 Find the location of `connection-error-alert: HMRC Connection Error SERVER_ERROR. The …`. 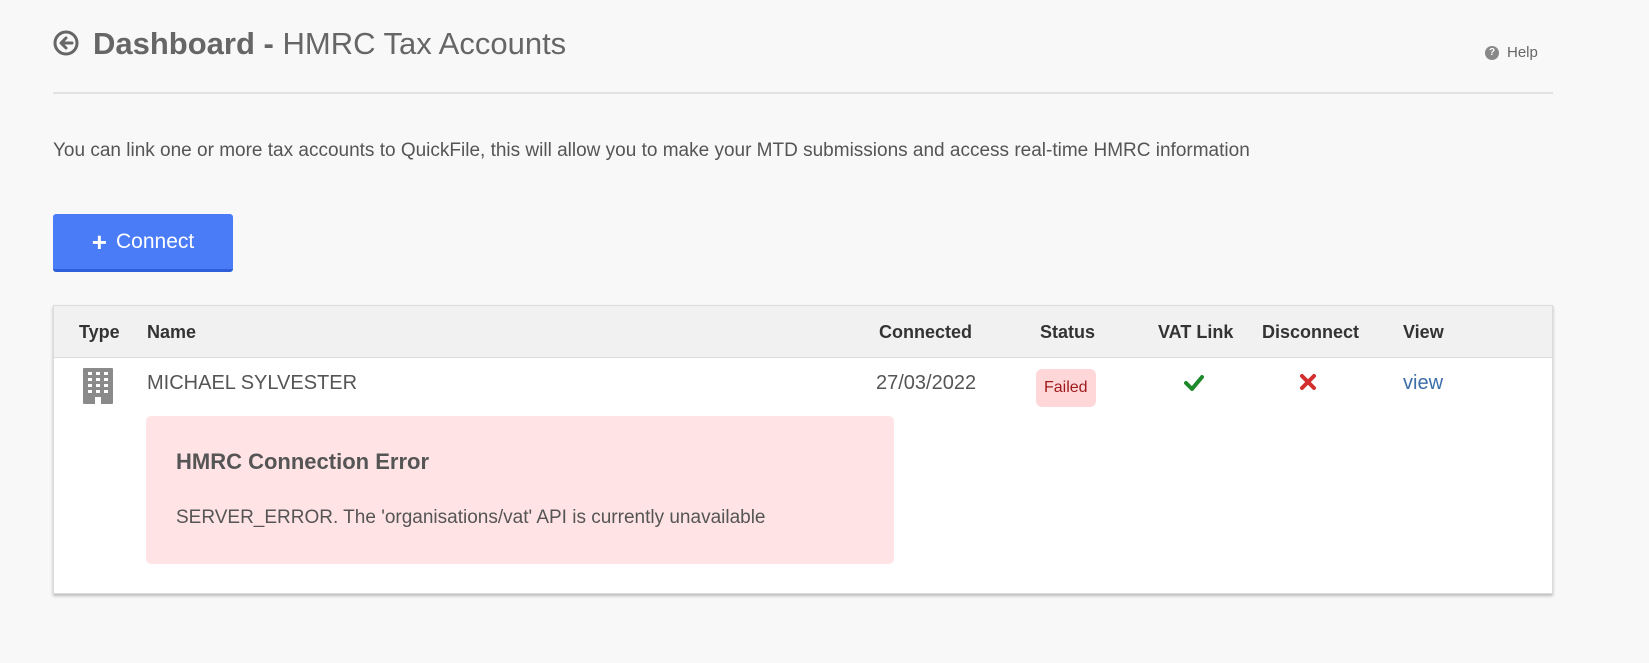

connection-error-alert: HMRC Connection Error SERVER_ERROR. The … is located at coordinates (520, 490).